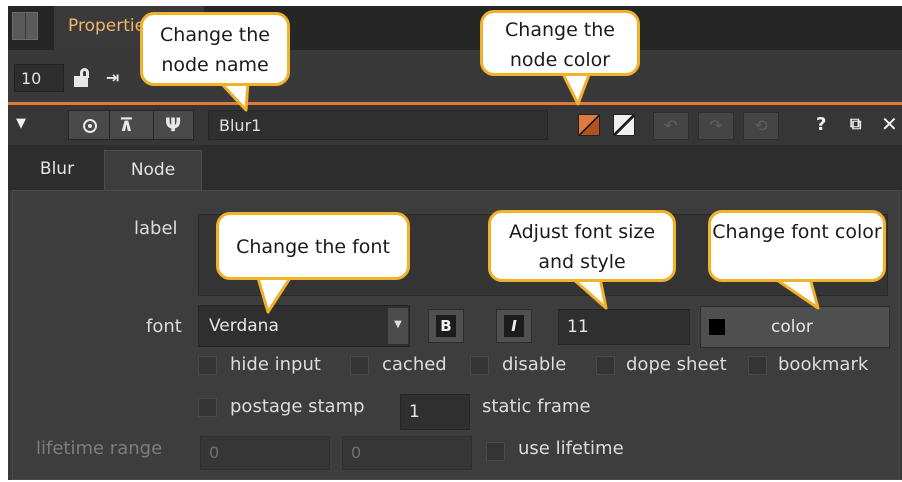  I want to click on callout-font-size-text: Adjust font size and style, so click(582, 247).